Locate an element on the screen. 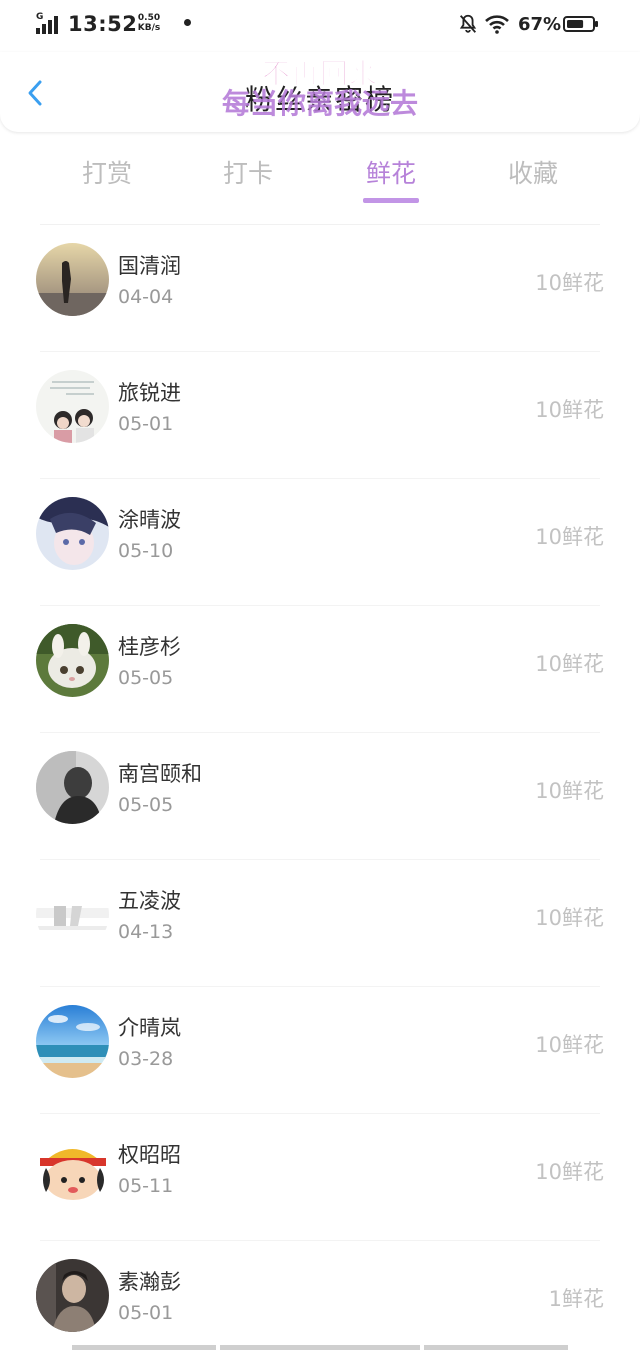 The height and width of the screenshot is (1368, 640). tab-bar: 打赏 打卡 鲜花 收藏 is located at coordinates (320, 177).